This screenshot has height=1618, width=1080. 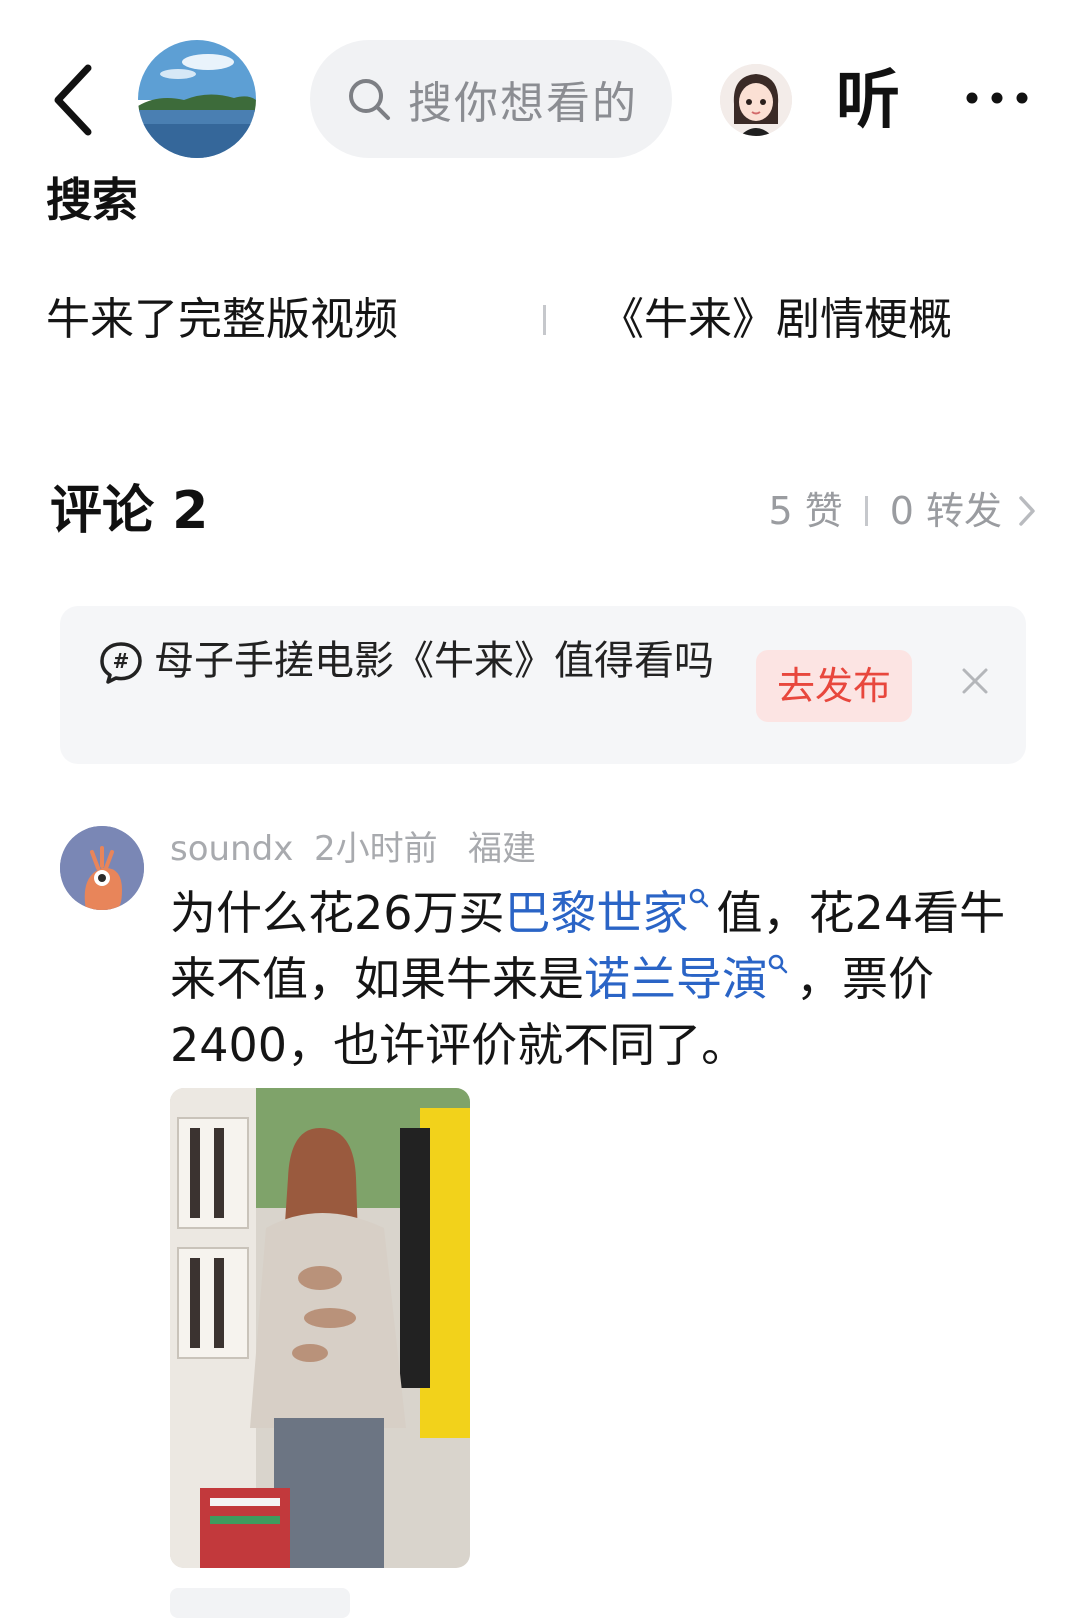 What do you see at coordinates (596, 913) in the screenshot?
I see `search-link-label: 巴黎世家` at bounding box center [596, 913].